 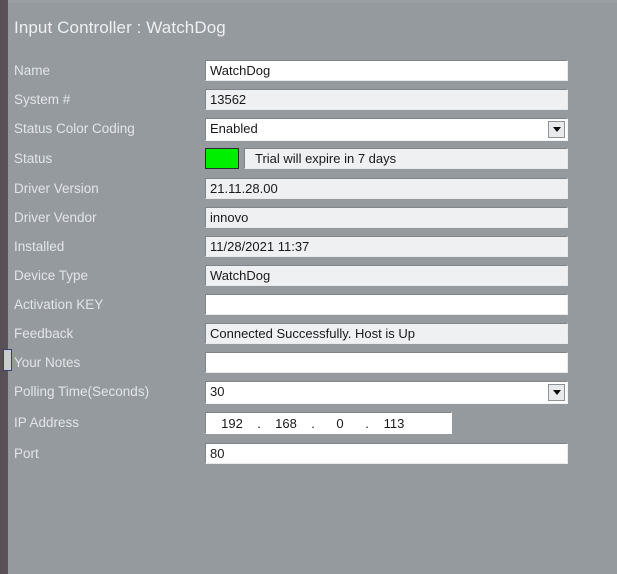 I want to click on row-ip-address: IP Address 192 . 168 . 0 . 113, so click(x=308, y=424).